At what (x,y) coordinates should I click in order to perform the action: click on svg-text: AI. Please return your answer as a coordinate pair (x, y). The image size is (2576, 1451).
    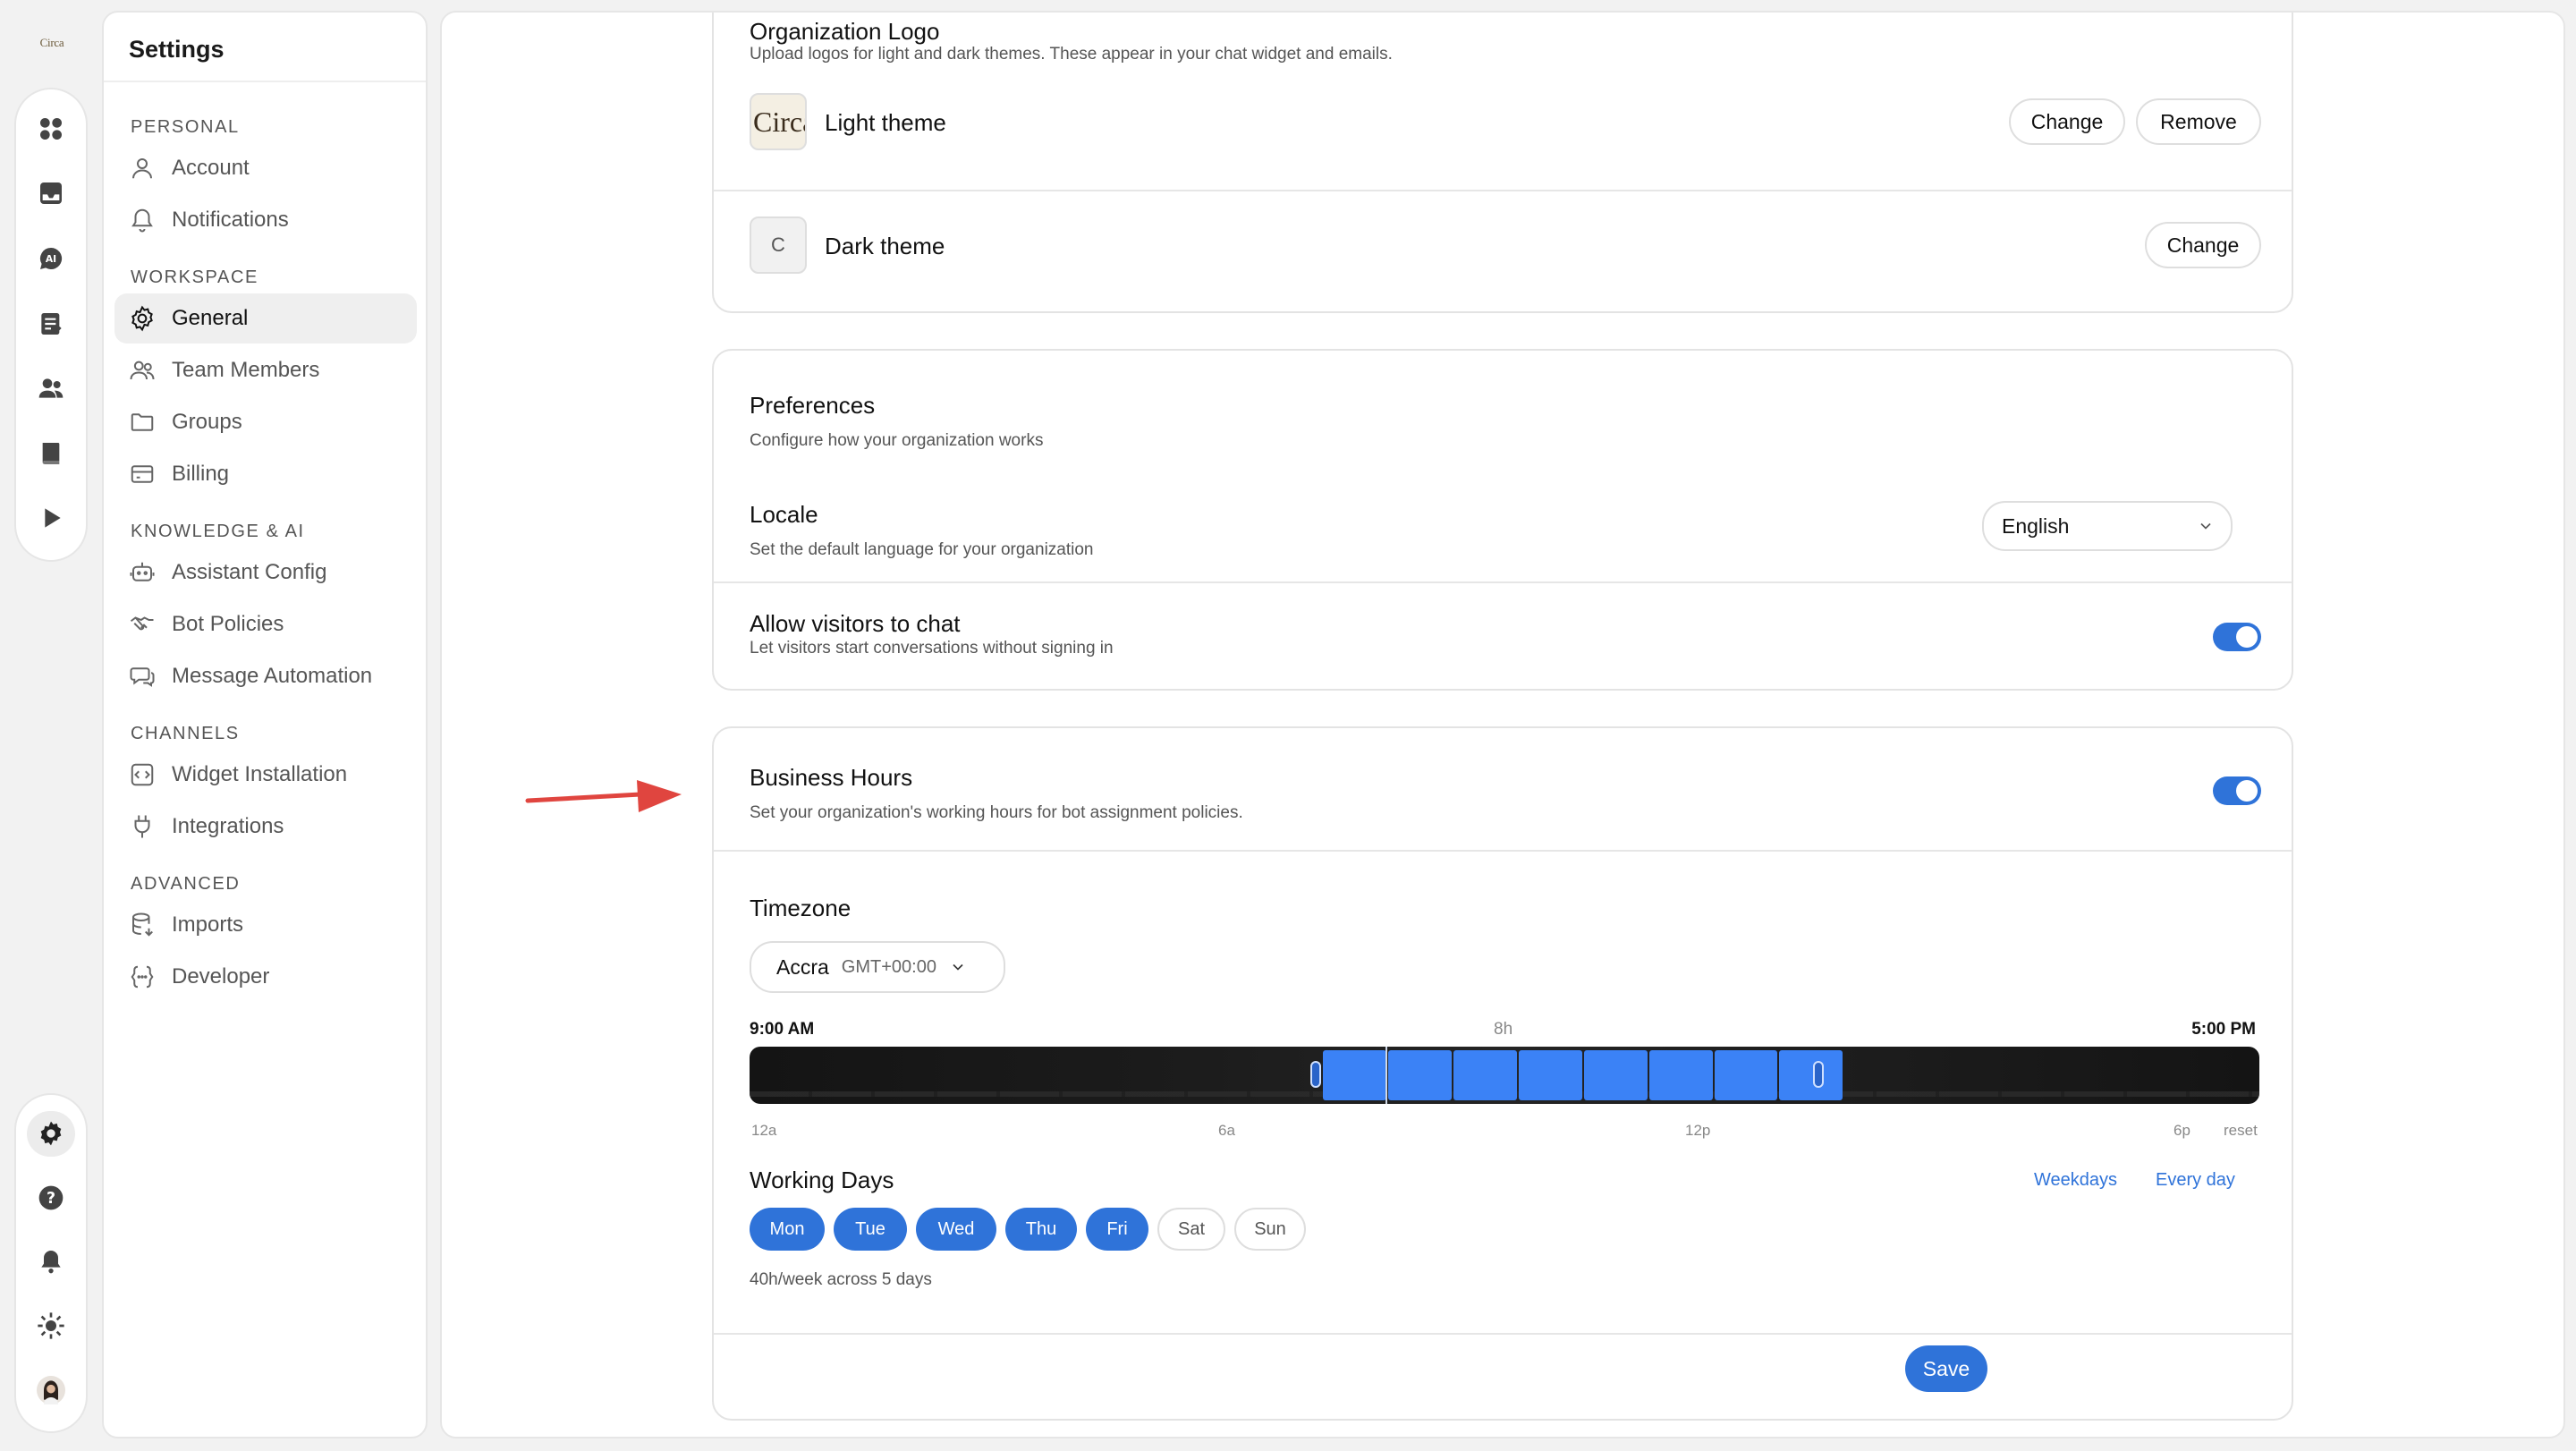
    Looking at the image, I should click on (51, 259).